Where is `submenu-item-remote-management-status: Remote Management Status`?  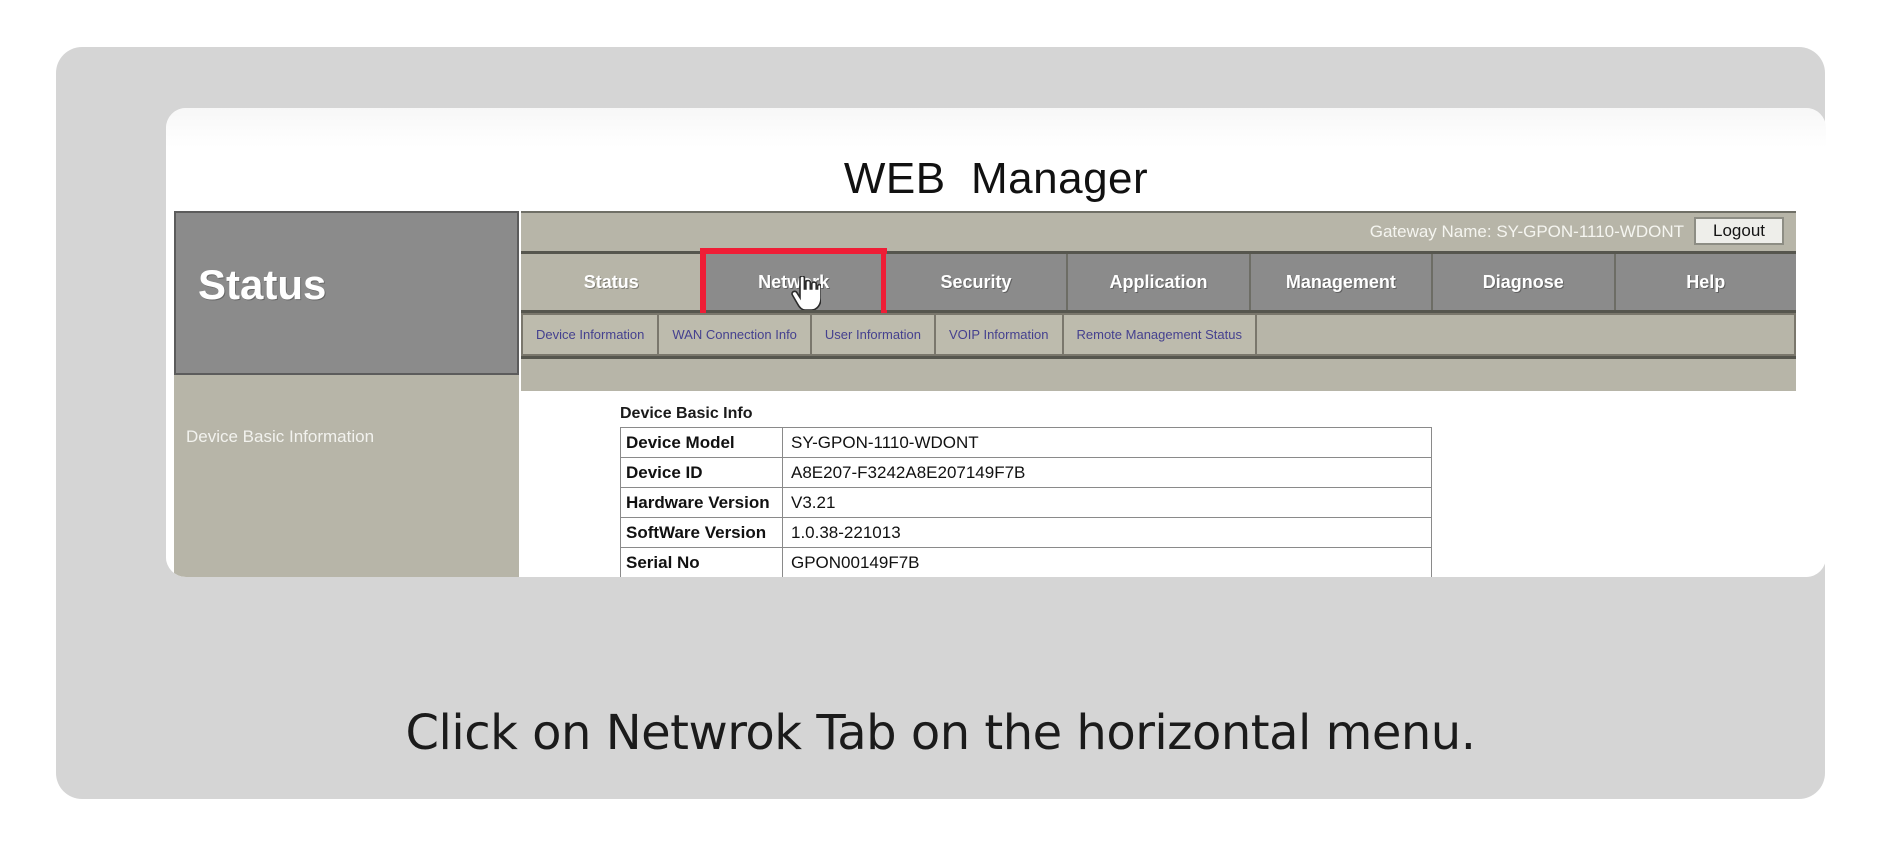
submenu-item-remote-management-status: Remote Management Status is located at coordinates (1160, 334).